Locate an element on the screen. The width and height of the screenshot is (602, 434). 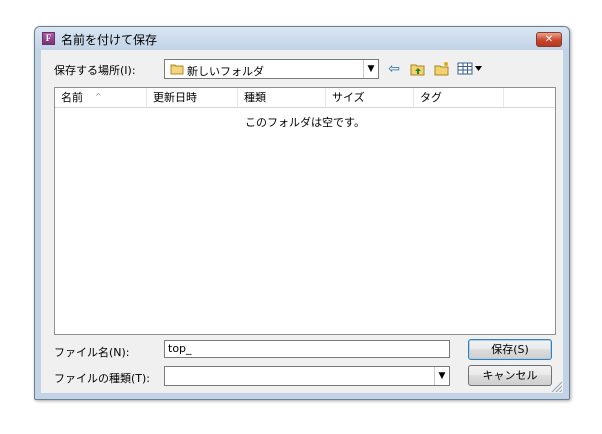
folder-icon is located at coordinates (177, 69).